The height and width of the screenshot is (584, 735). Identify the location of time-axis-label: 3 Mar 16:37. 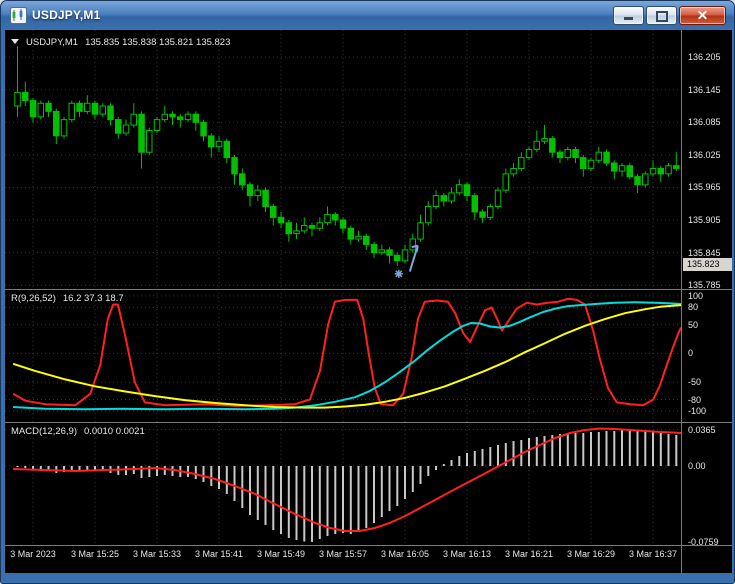
(653, 554).